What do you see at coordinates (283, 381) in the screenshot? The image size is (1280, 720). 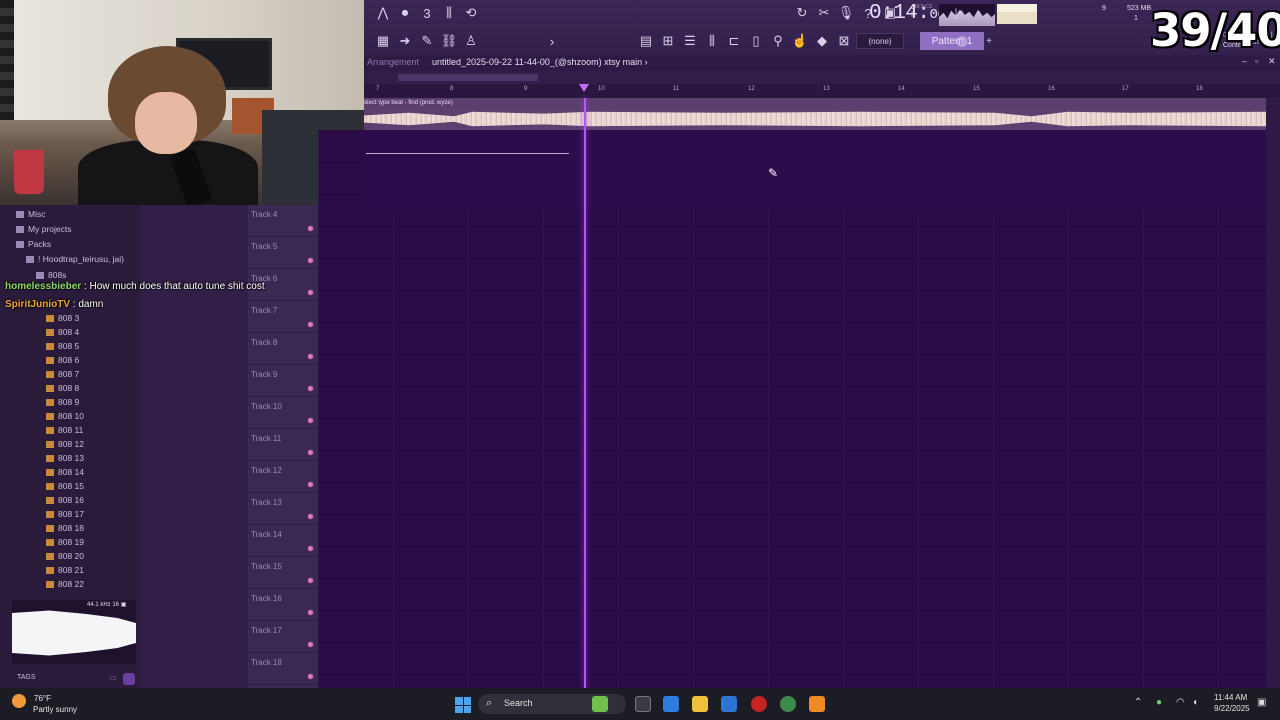 I see `track-header: Track 9` at bounding box center [283, 381].